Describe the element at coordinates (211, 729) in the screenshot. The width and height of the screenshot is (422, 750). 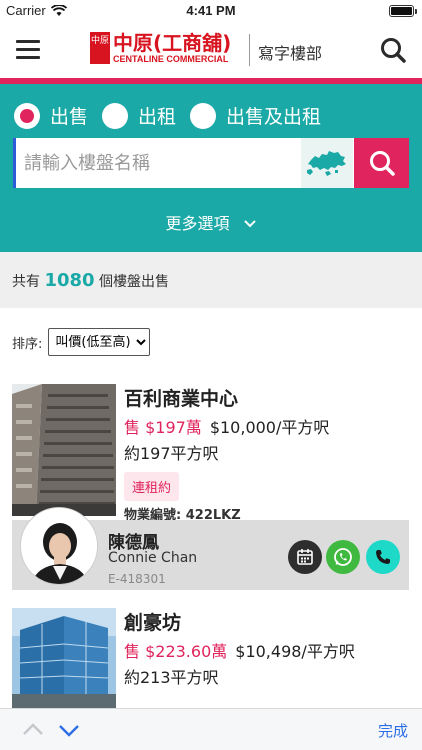
I see `keyboard-accessory-bar: 完成` at that location.